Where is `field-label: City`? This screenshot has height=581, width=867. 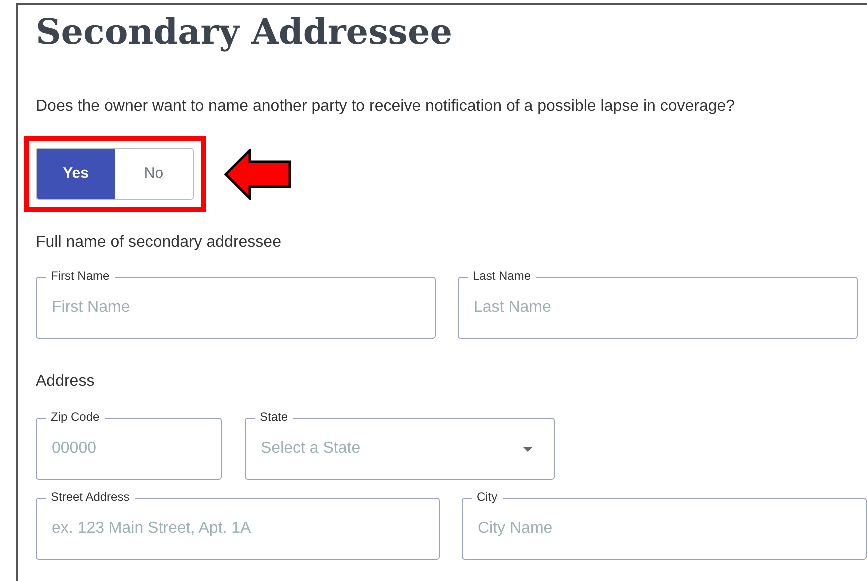
field-label: City is located at coordinates (487, 497).